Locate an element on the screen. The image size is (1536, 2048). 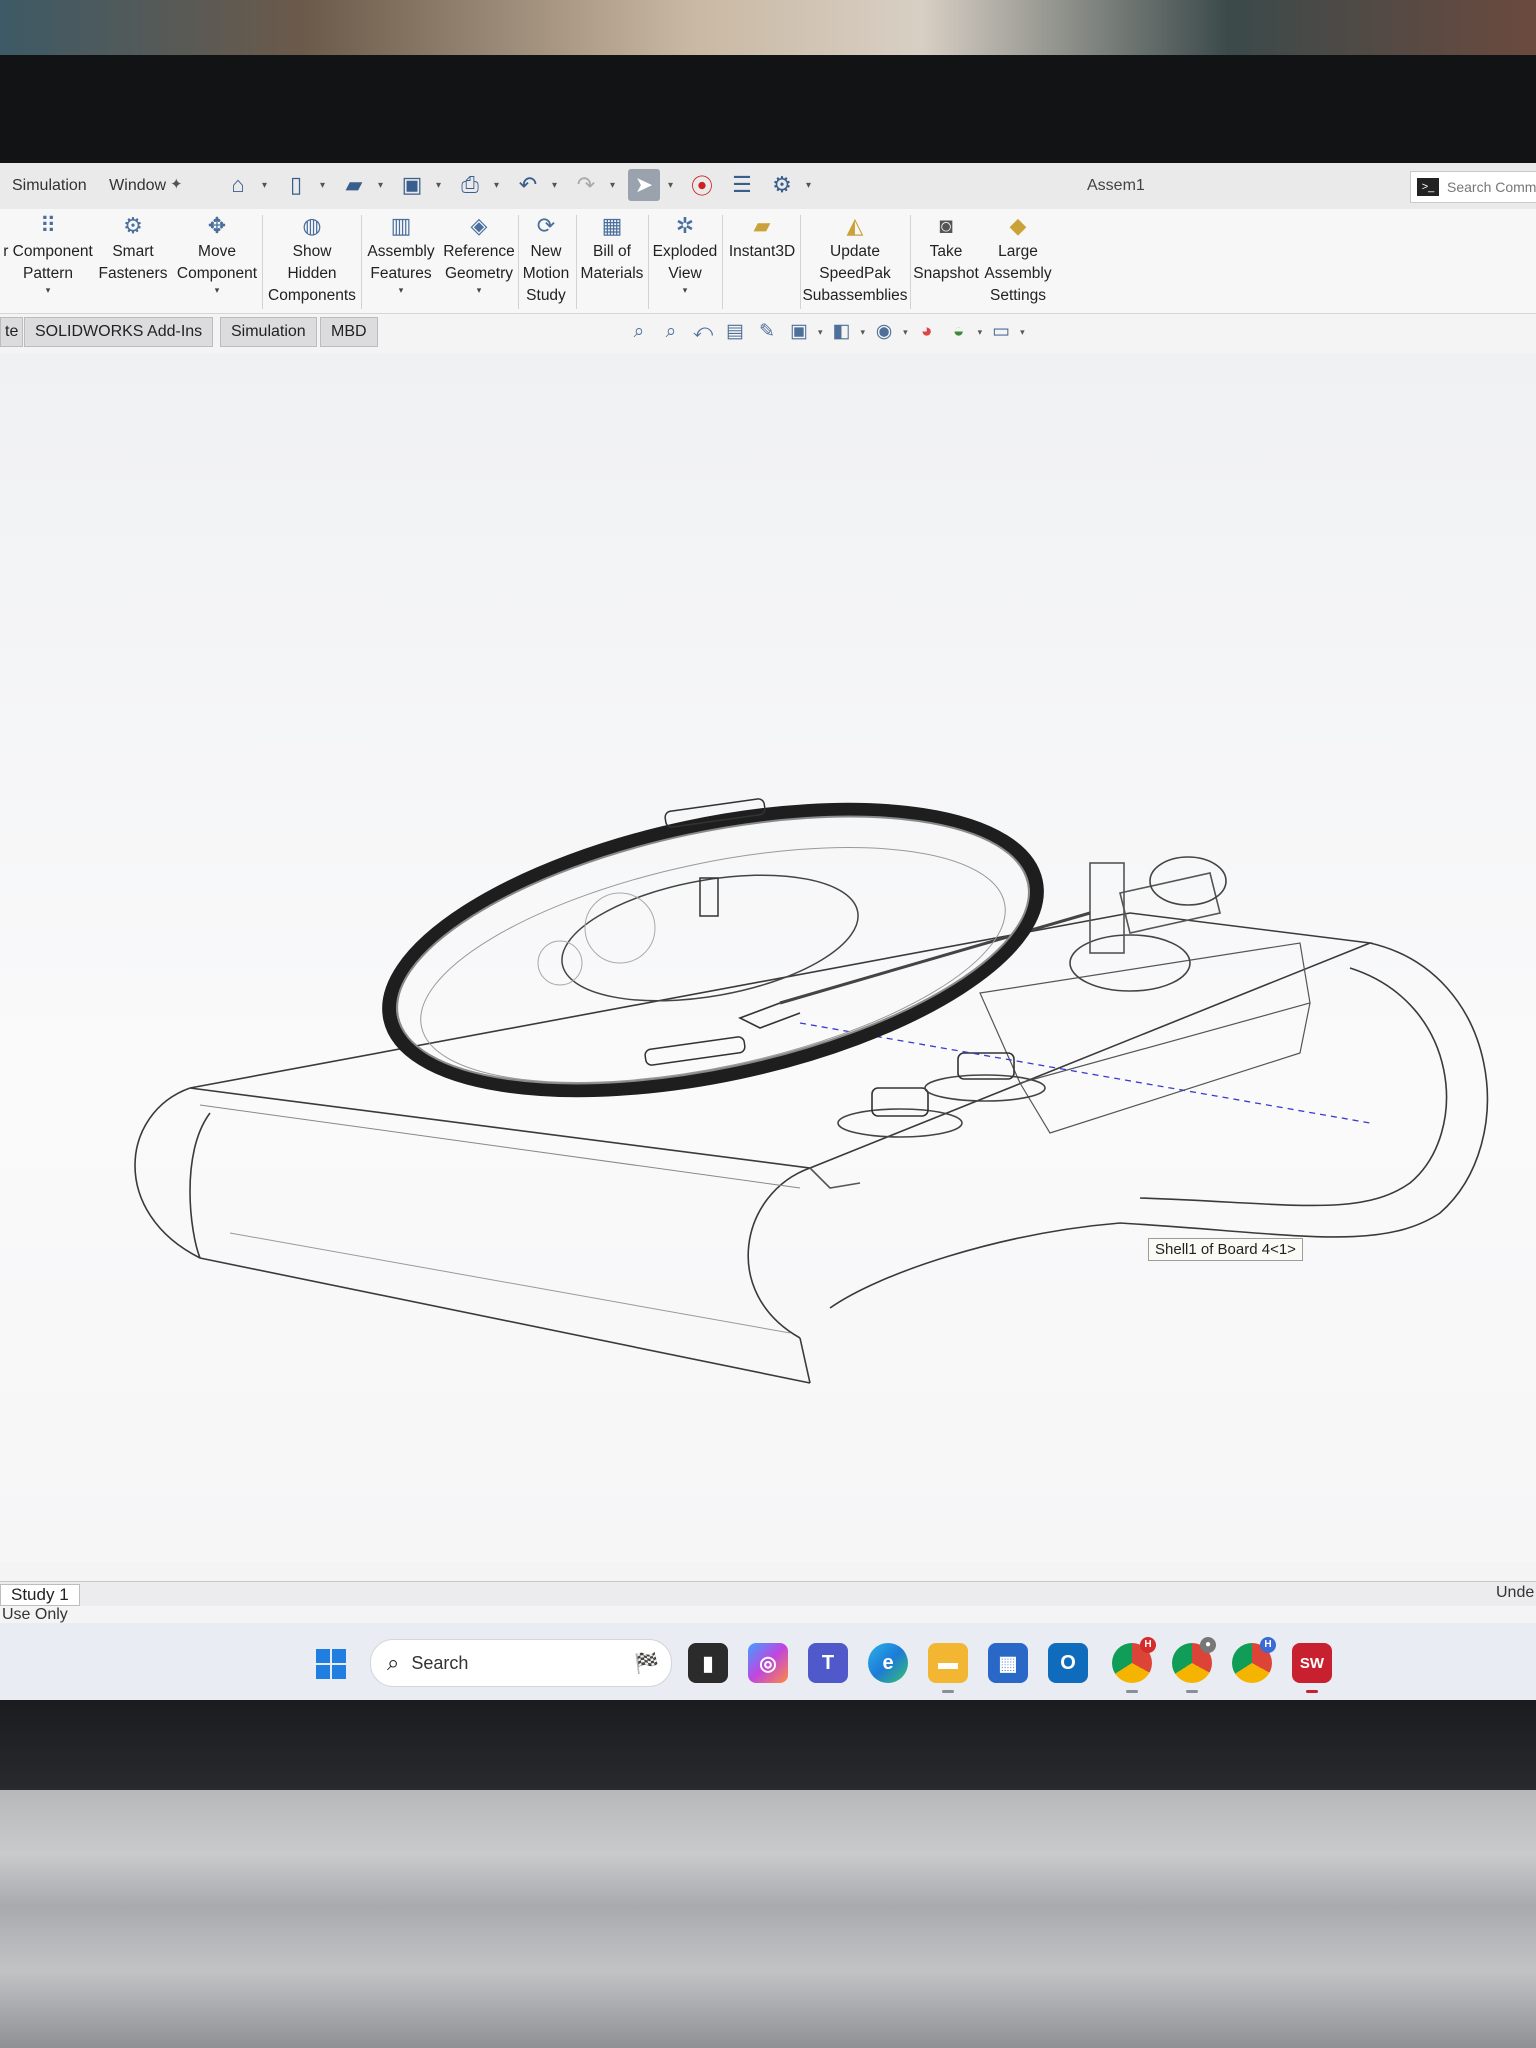
move-component-icon: ✥ is located at coordinates (217, 225).